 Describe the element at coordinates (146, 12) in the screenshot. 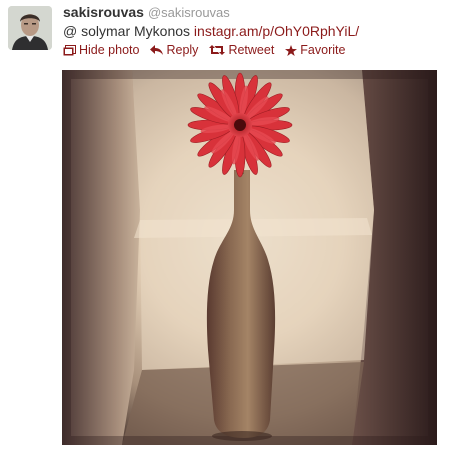

I see `tweet-header: sakisrouvas @sakisrouvas` at that location.